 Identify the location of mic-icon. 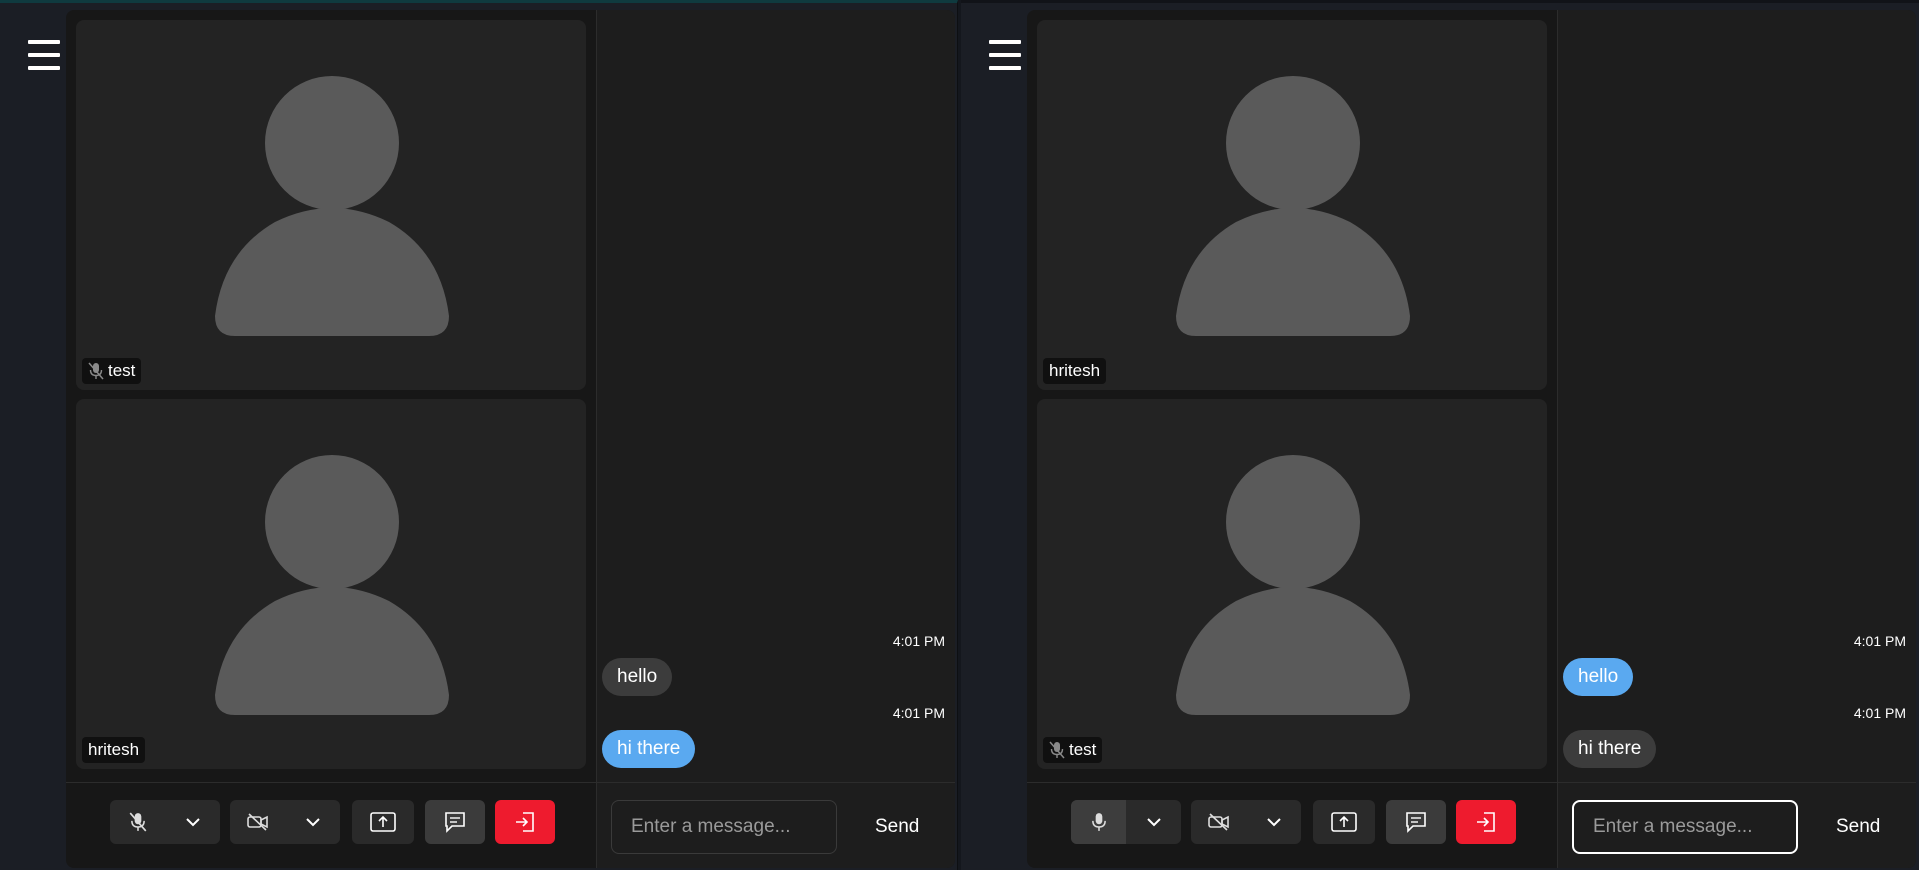
(1098, 822).